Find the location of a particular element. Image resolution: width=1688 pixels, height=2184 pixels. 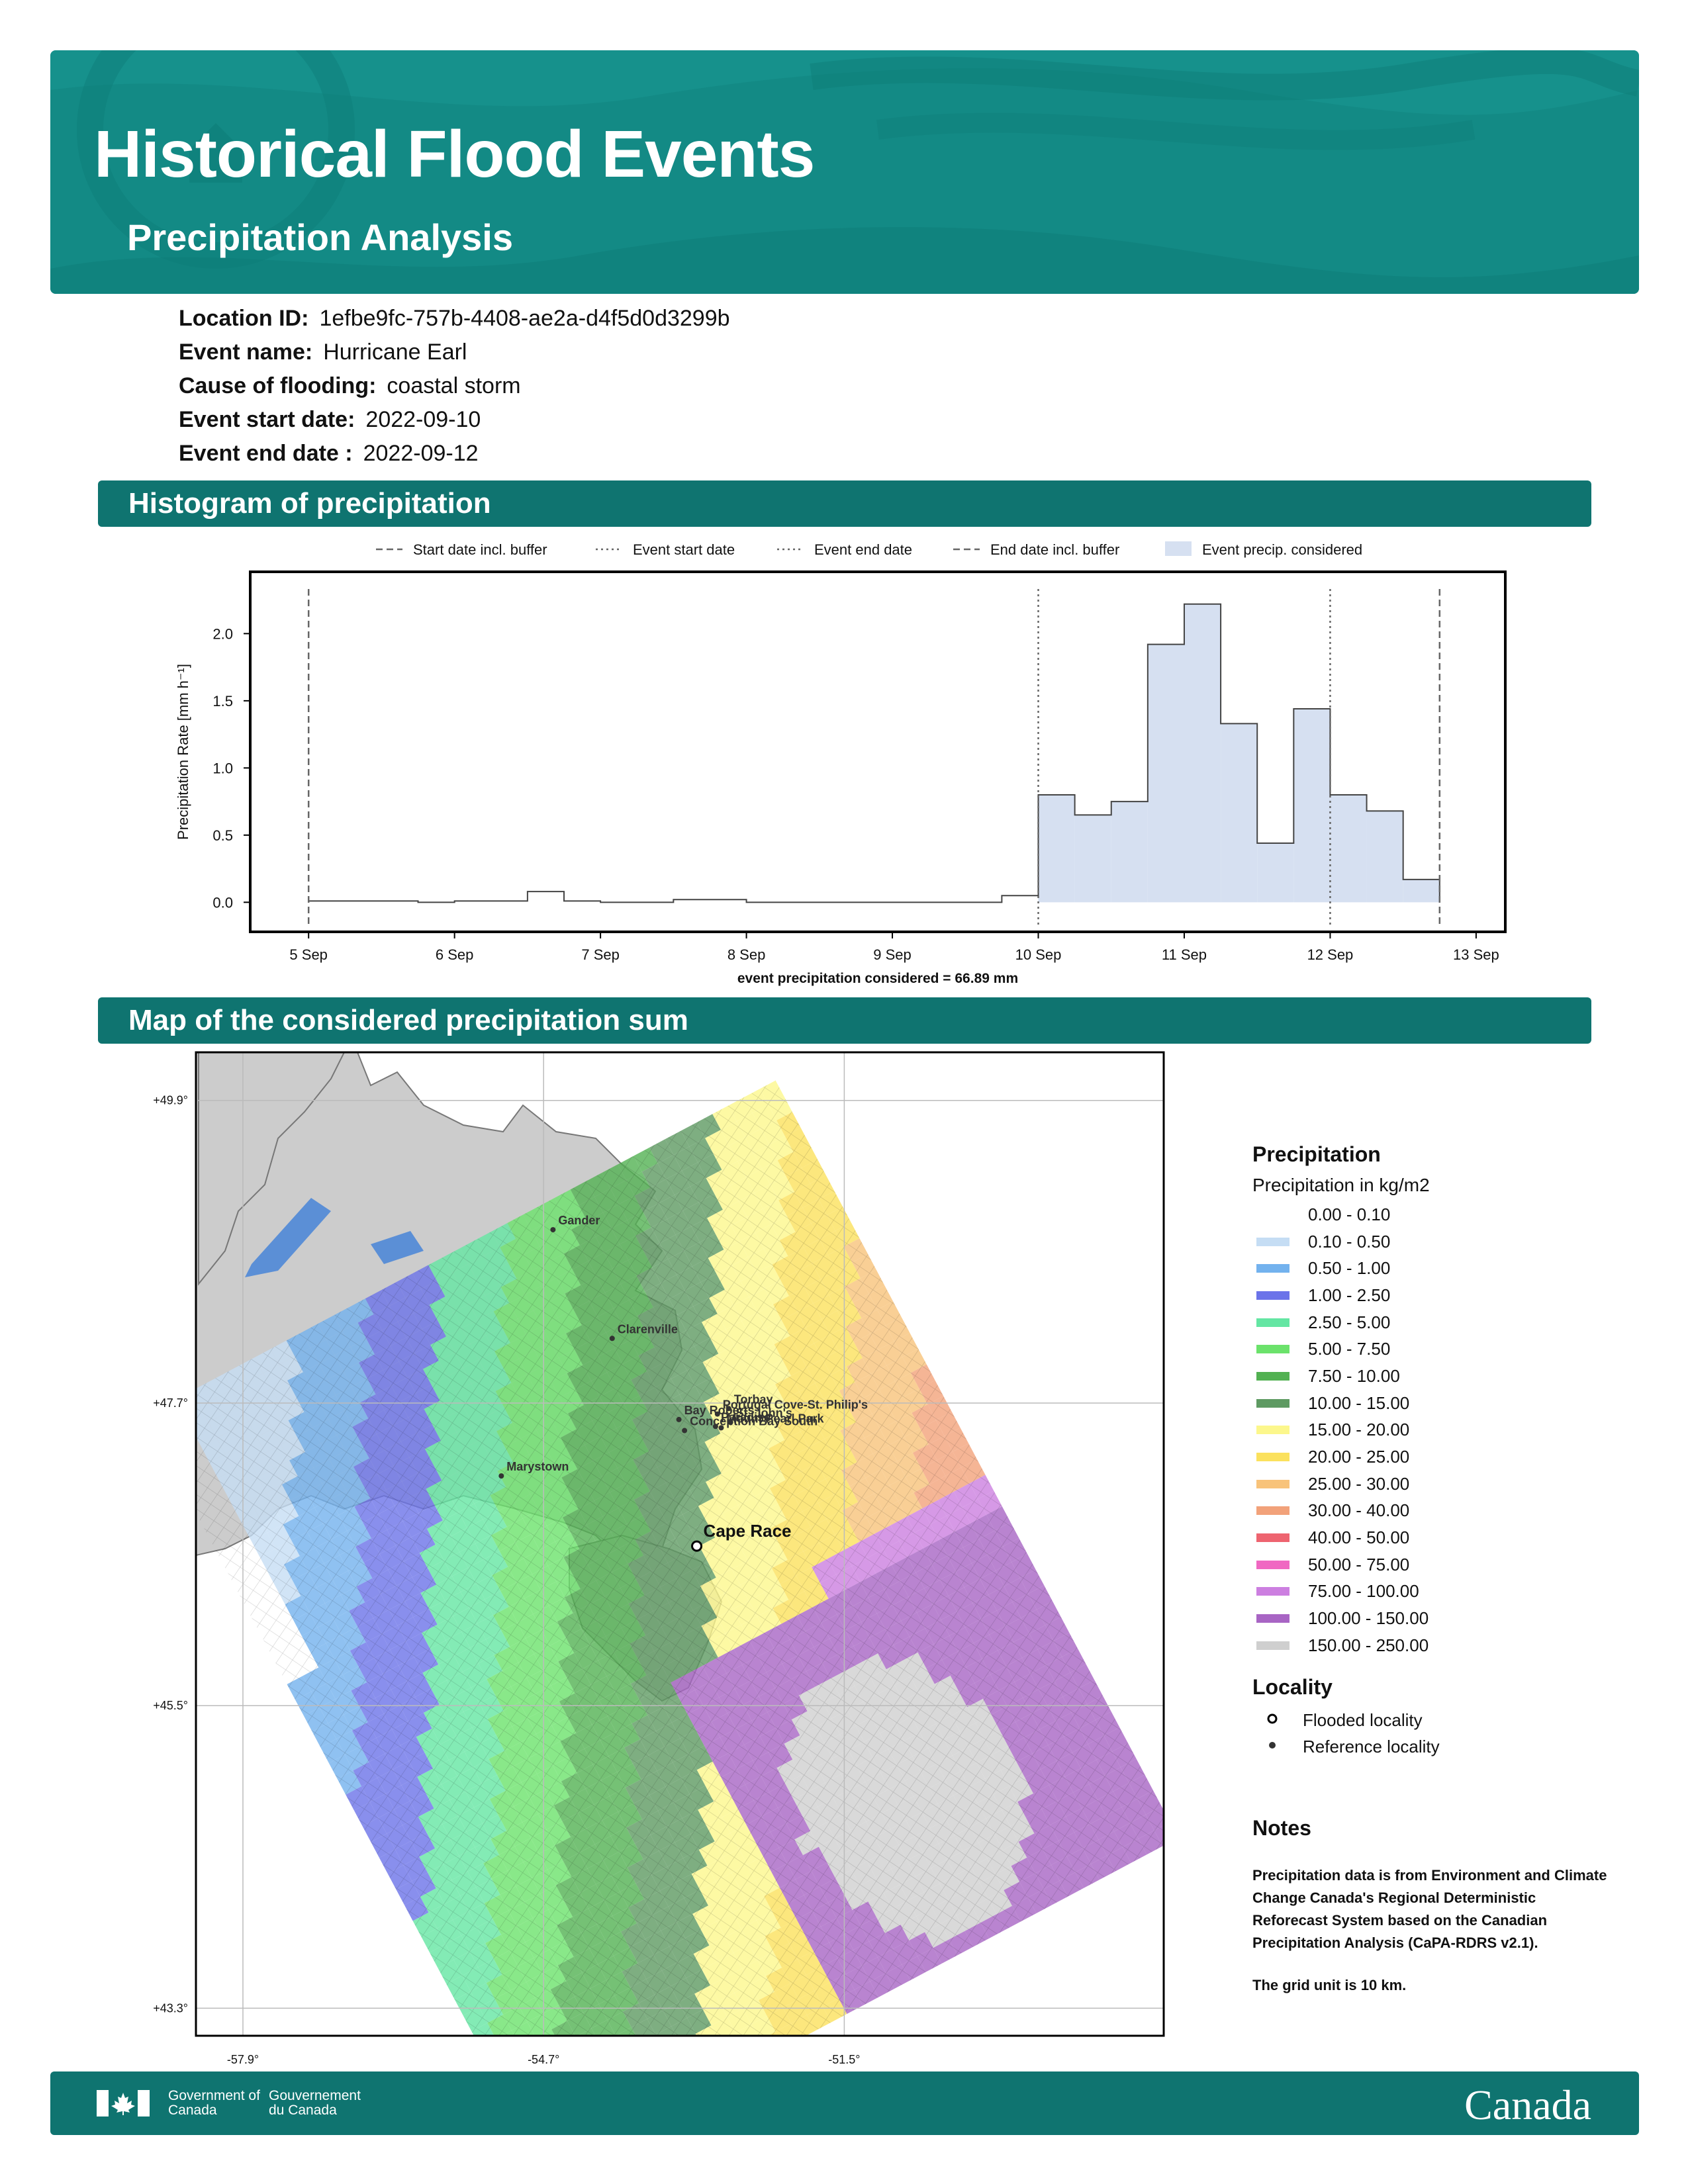

y-axis-label: Precipitation Rate [mm h⁻¹] is located at coordinates (183, 752).